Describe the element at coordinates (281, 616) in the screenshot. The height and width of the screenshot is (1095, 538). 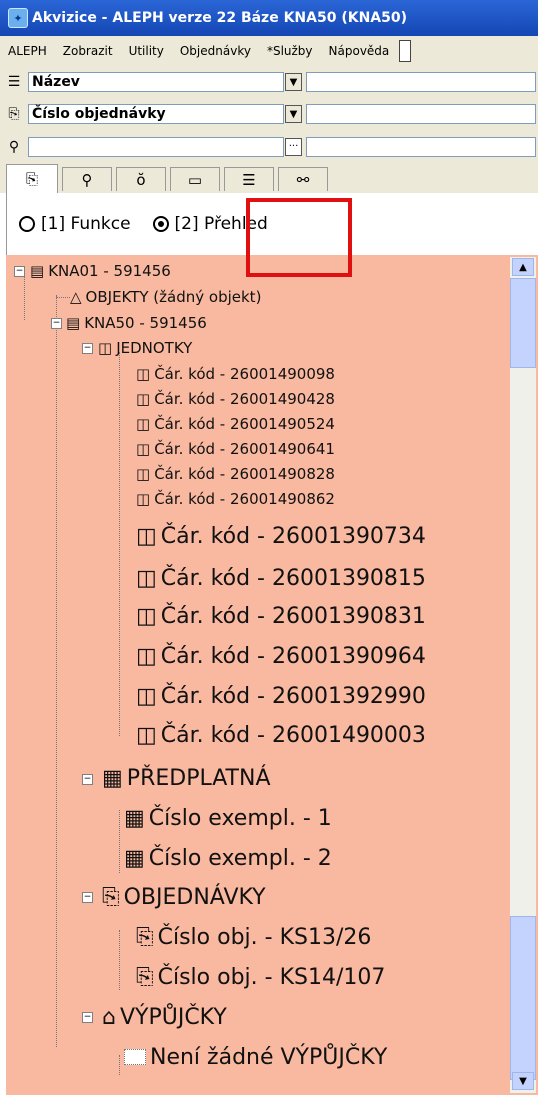
I see `tree-item-barcode: ◫ Čár. kód - 26001390831` at that location.